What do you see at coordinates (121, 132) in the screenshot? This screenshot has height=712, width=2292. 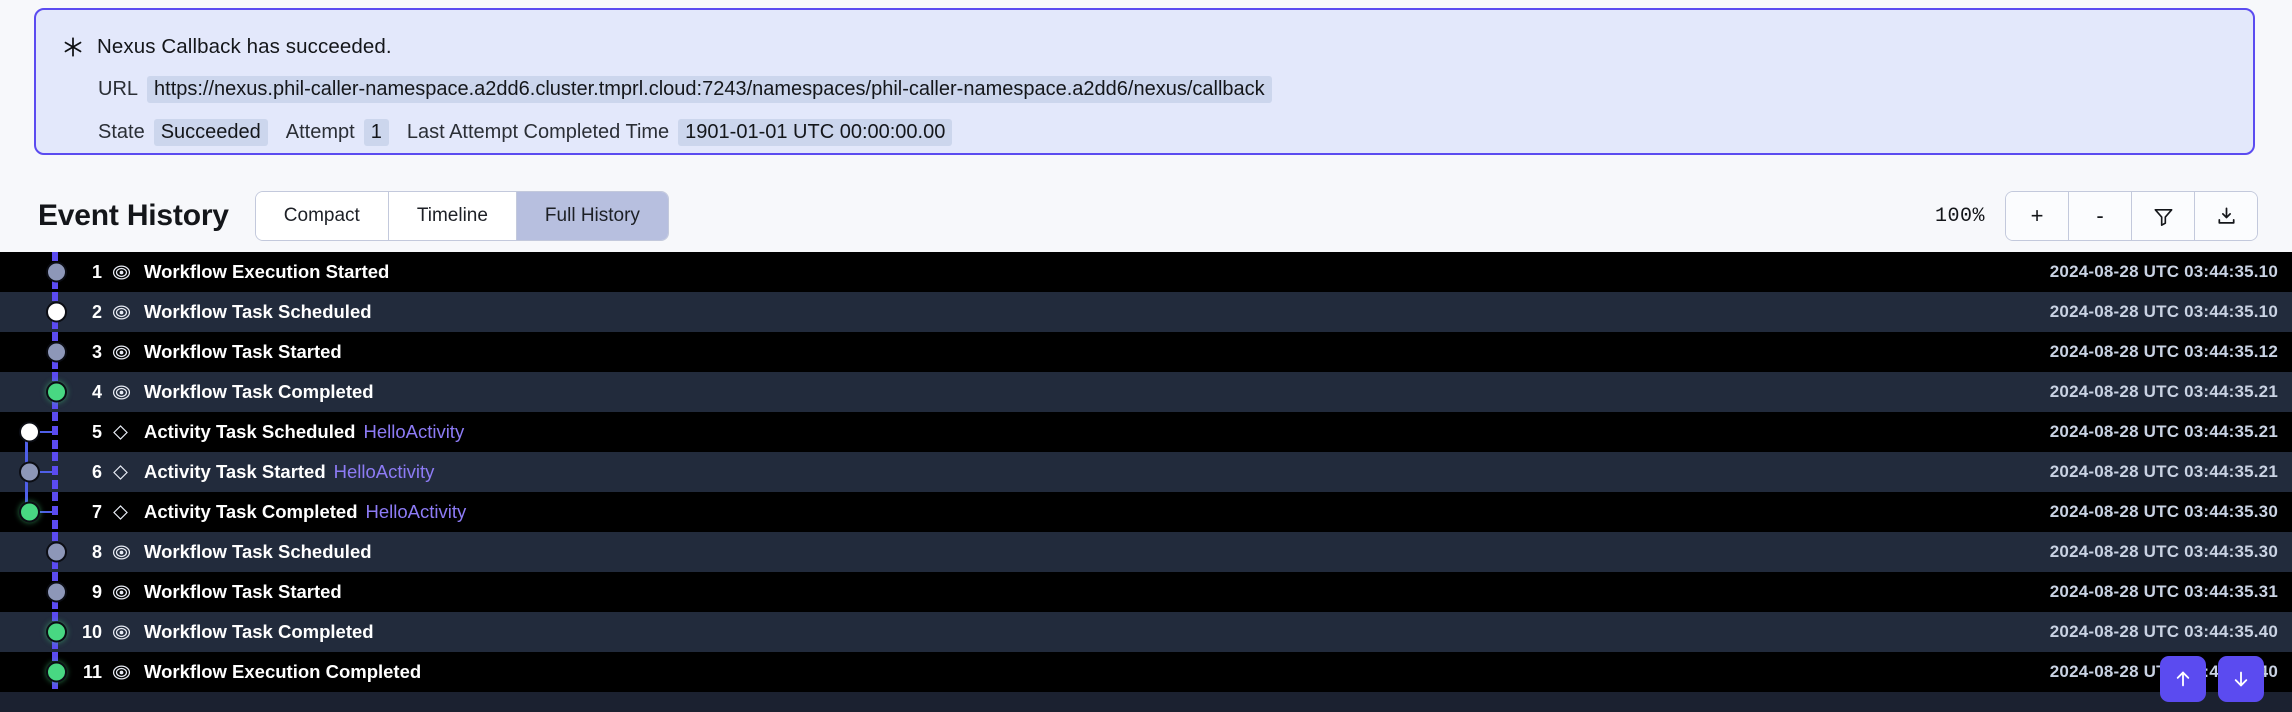 I see `state-label: State` at bounding box center [121, 132].